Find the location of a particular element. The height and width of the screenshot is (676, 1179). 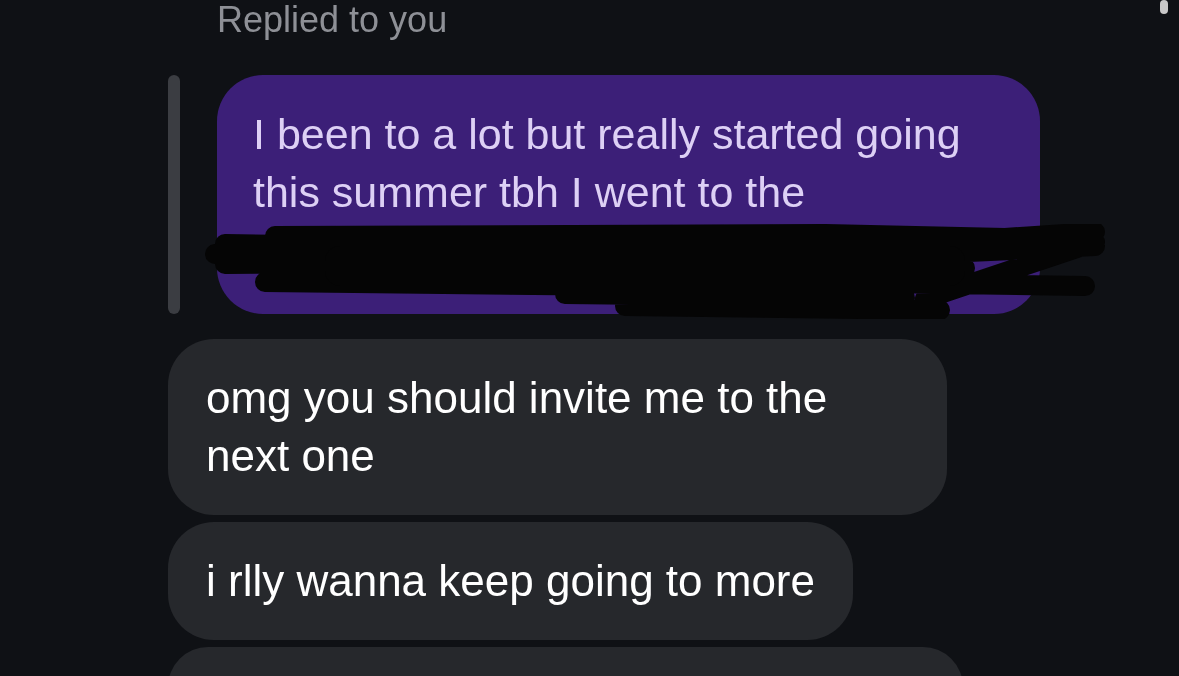

scrollbar is located at coordinates (1164, 7).